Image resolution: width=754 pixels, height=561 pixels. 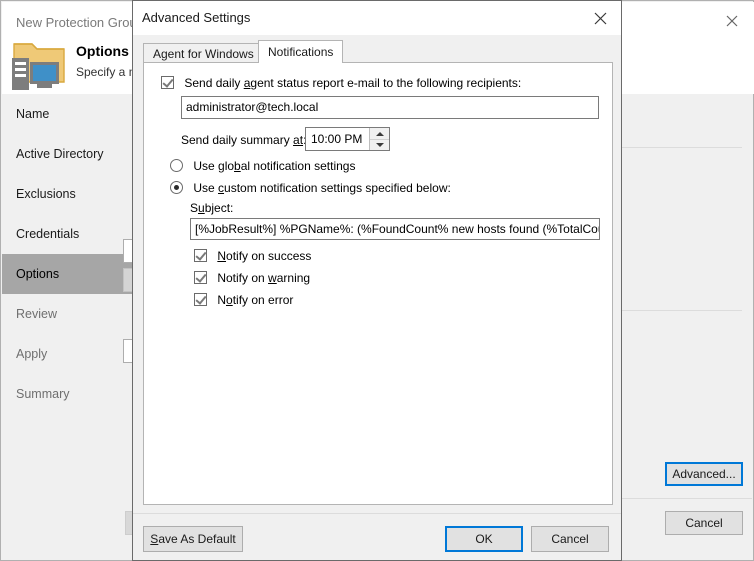 I want to click on wizard-window-title: New Protection Group, so click(x=80, y=22).